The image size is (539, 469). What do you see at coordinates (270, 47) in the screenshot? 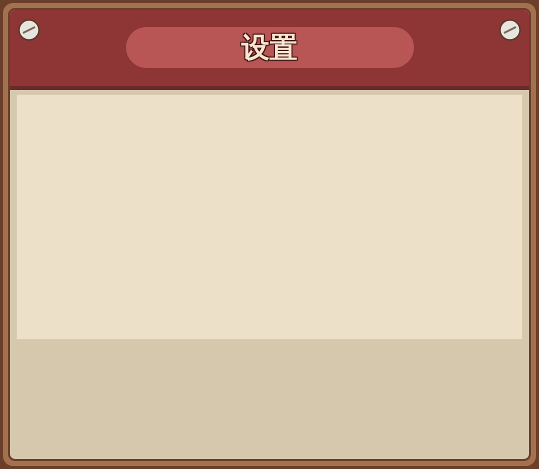
I see `window-title: 设置` at bounding box center [270, 47].